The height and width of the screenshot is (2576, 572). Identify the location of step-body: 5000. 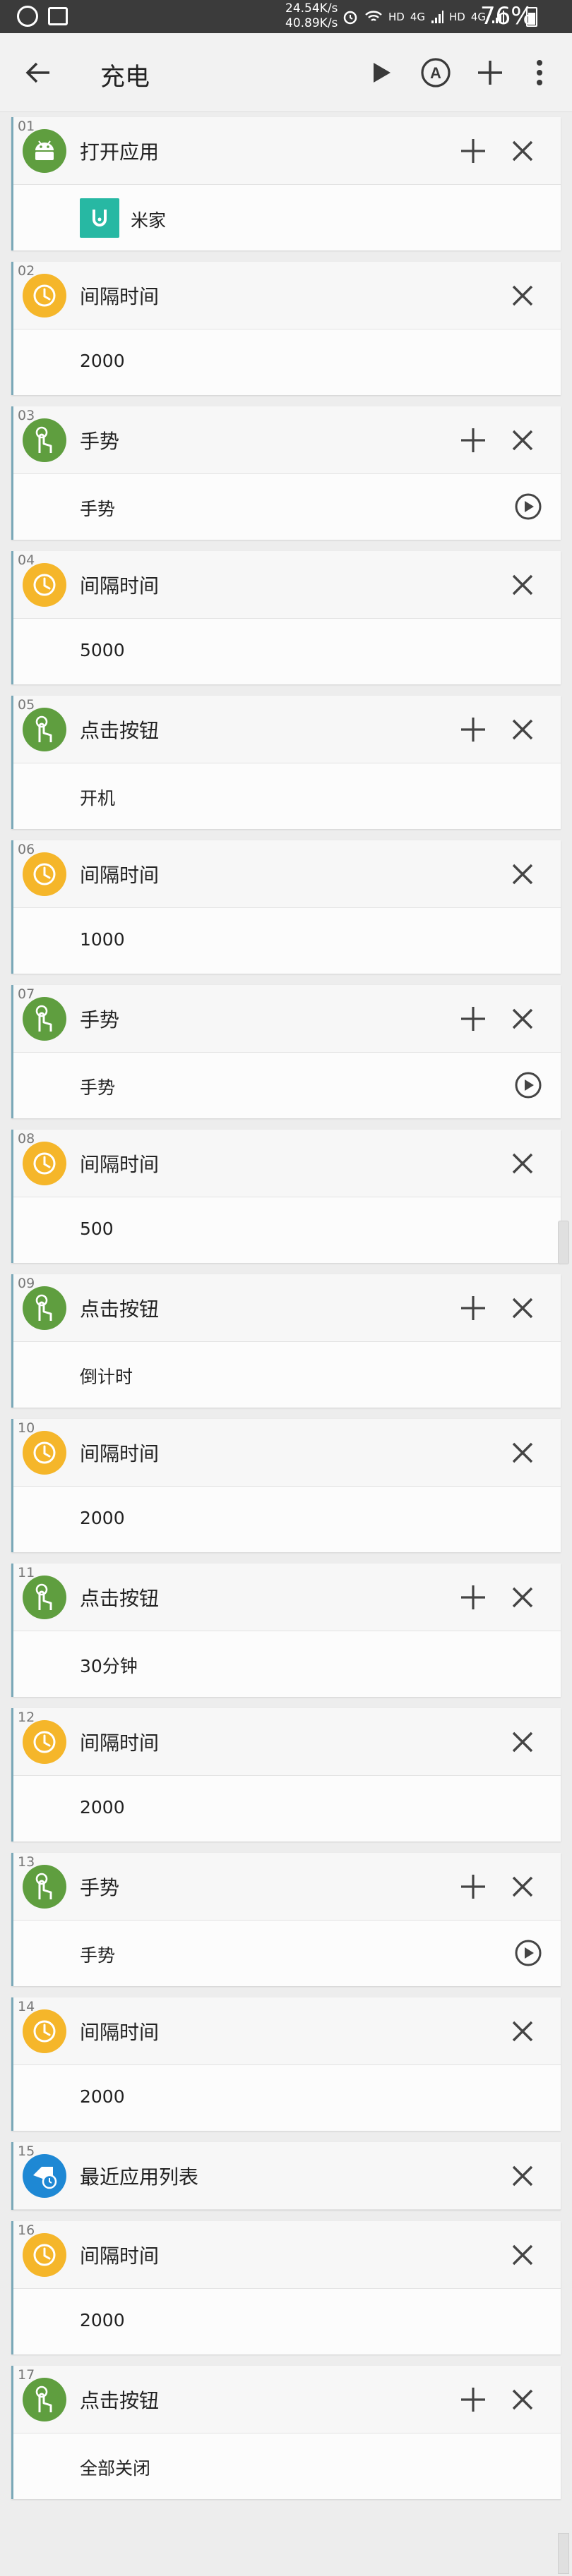
(287, 652).